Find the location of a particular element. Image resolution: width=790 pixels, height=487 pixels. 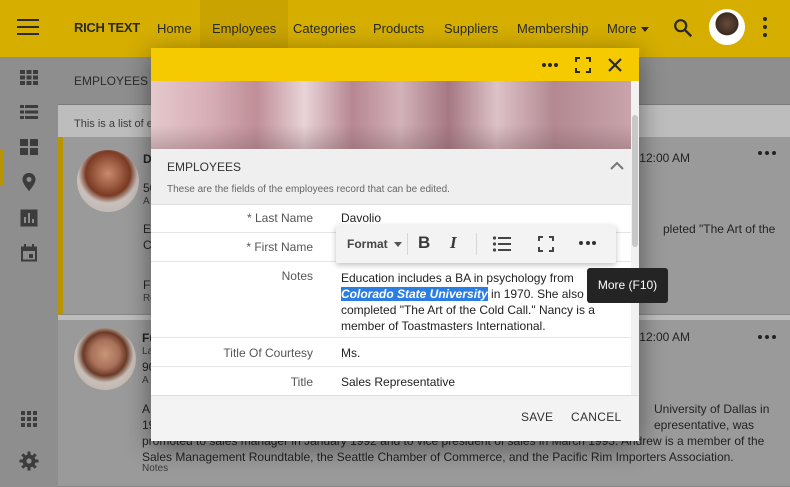

grid-view-icon is located at coordinates (29, 77).